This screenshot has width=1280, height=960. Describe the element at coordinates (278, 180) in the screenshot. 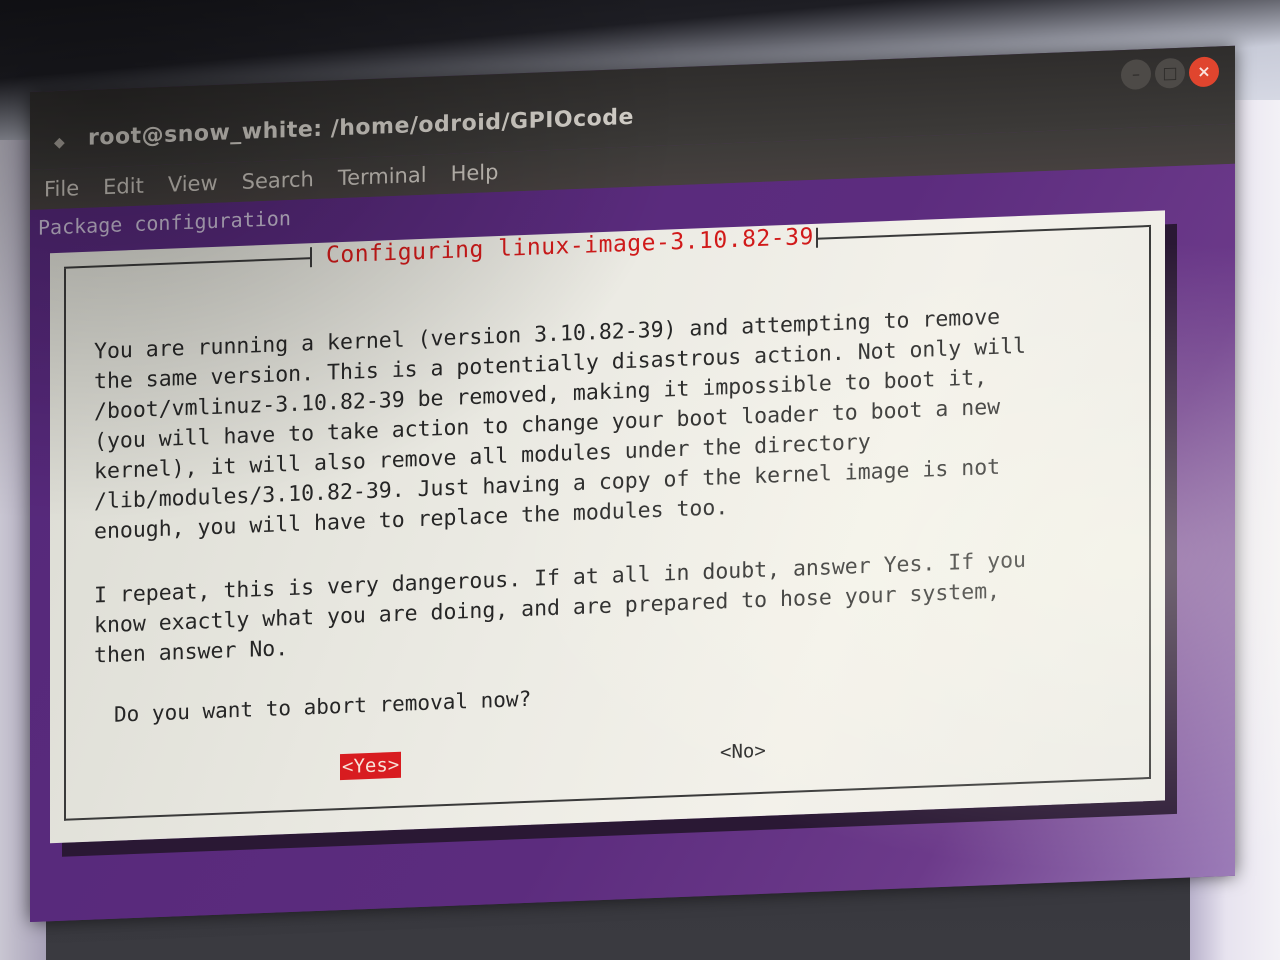

I see `menu-search: Search` at that location.